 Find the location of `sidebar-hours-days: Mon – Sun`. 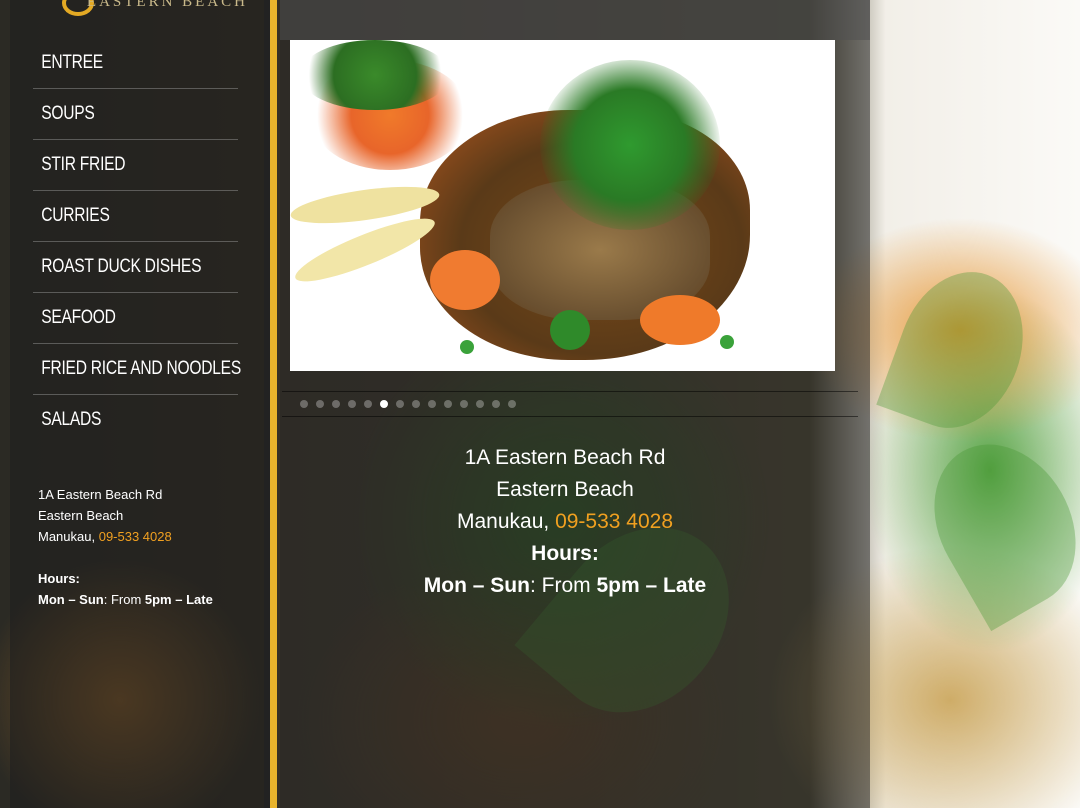

sidebar-hours-days: Mon – Sun is located at coordinates (71, 599).